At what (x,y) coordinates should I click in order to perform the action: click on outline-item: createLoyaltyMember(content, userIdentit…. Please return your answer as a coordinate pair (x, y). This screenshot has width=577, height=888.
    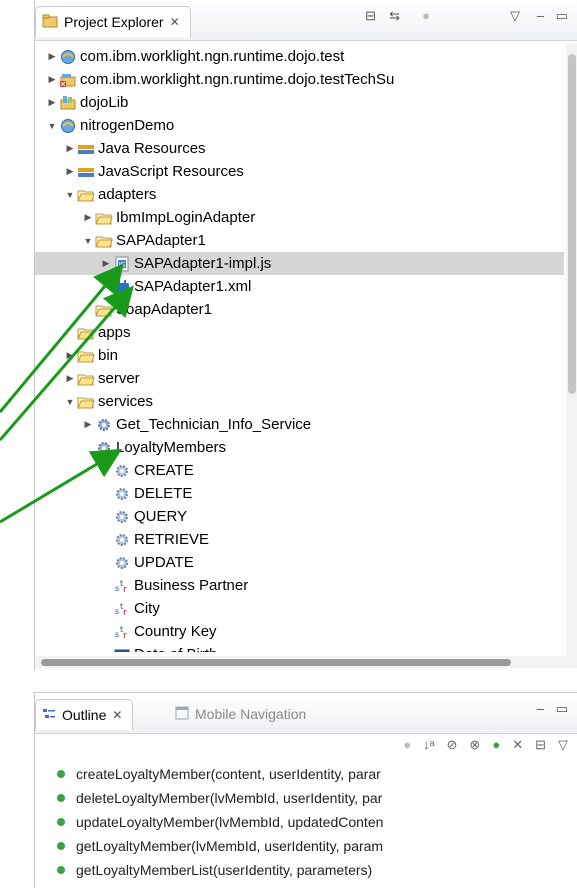
    Looking at the image, I should click on (219, 774).